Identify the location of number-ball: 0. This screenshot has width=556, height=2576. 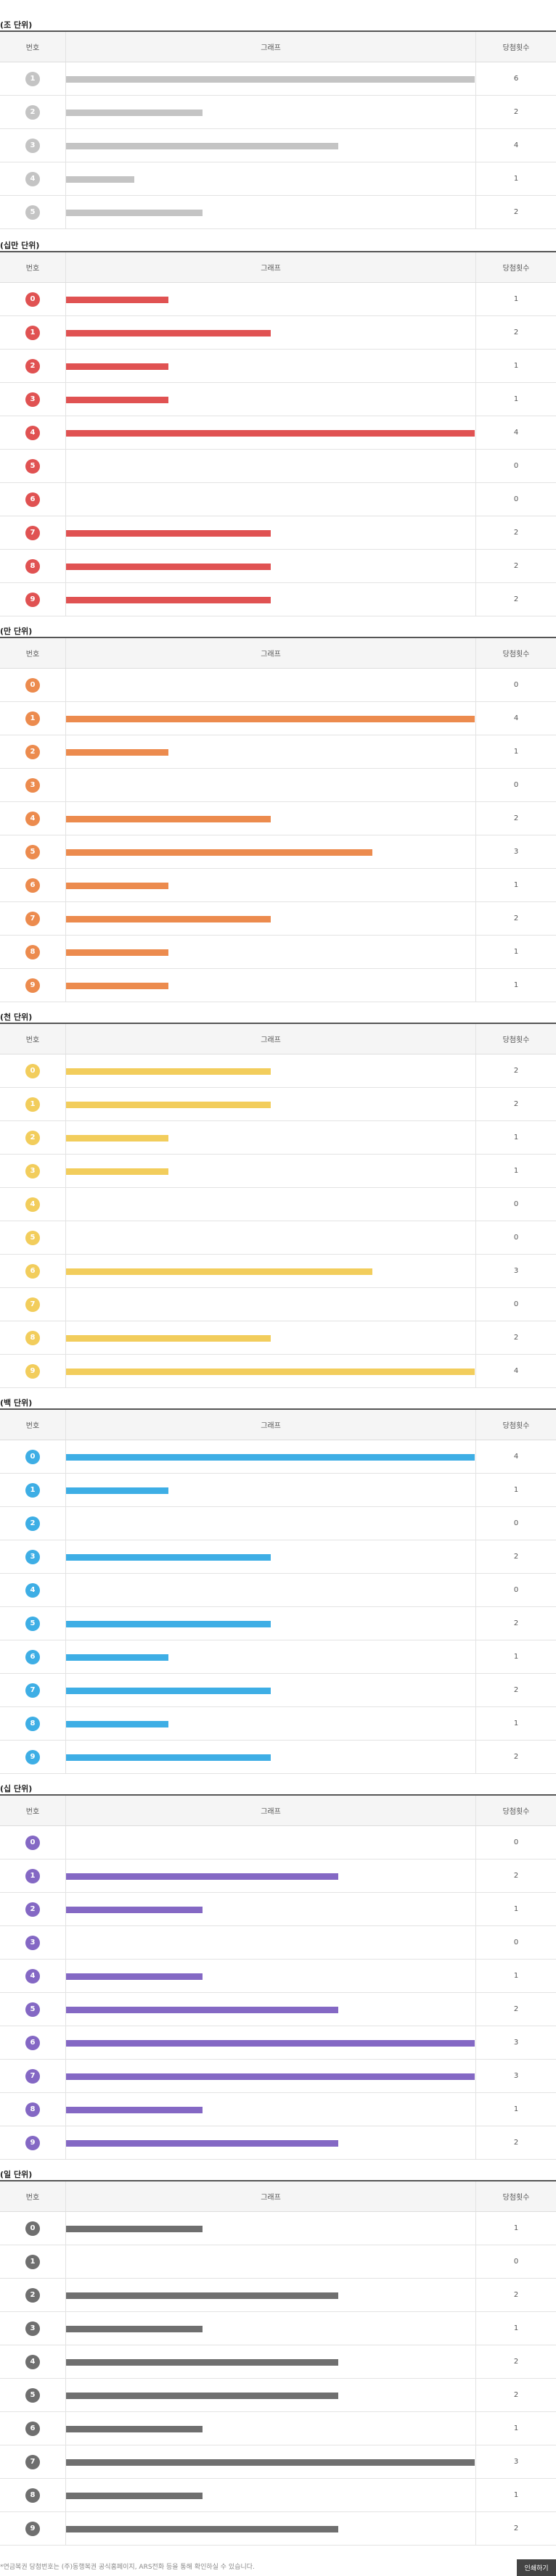
(32, 2228).